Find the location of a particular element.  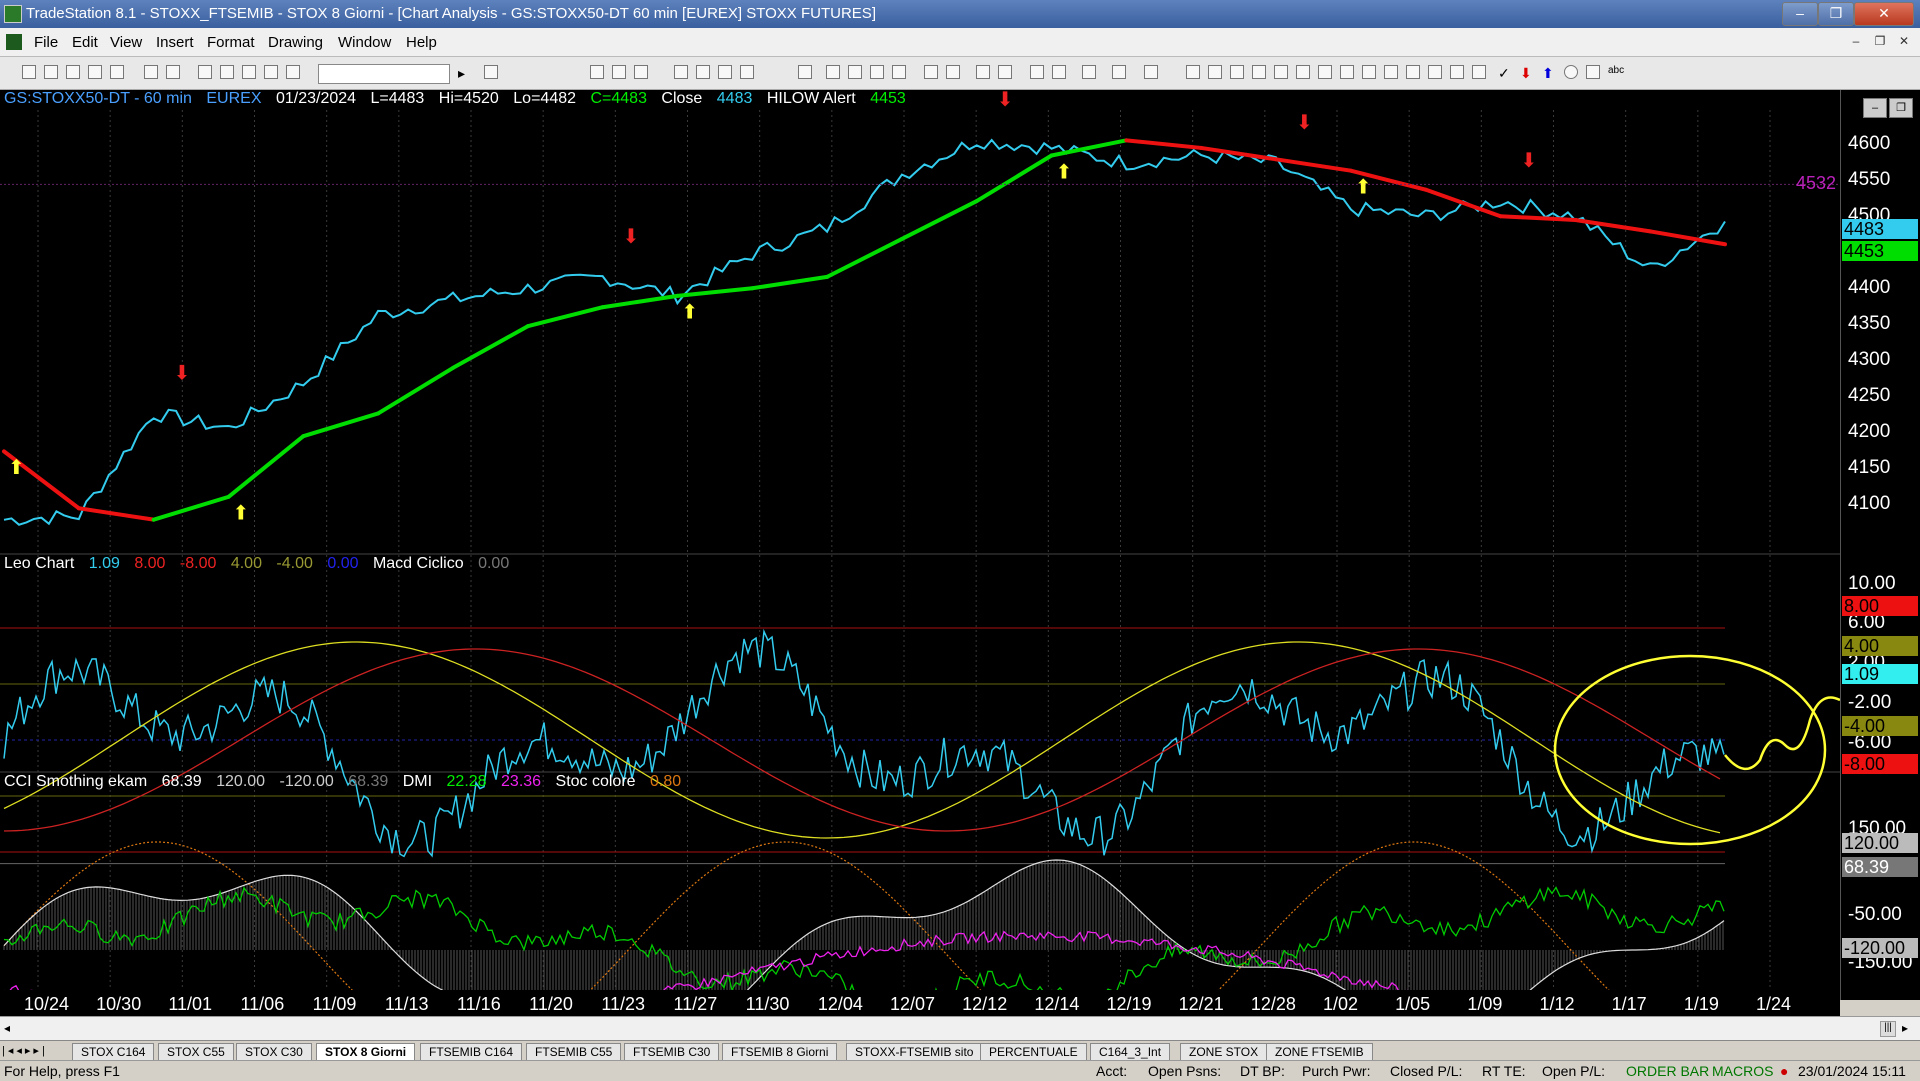

candle-icon is located at coordinates (641, 72).